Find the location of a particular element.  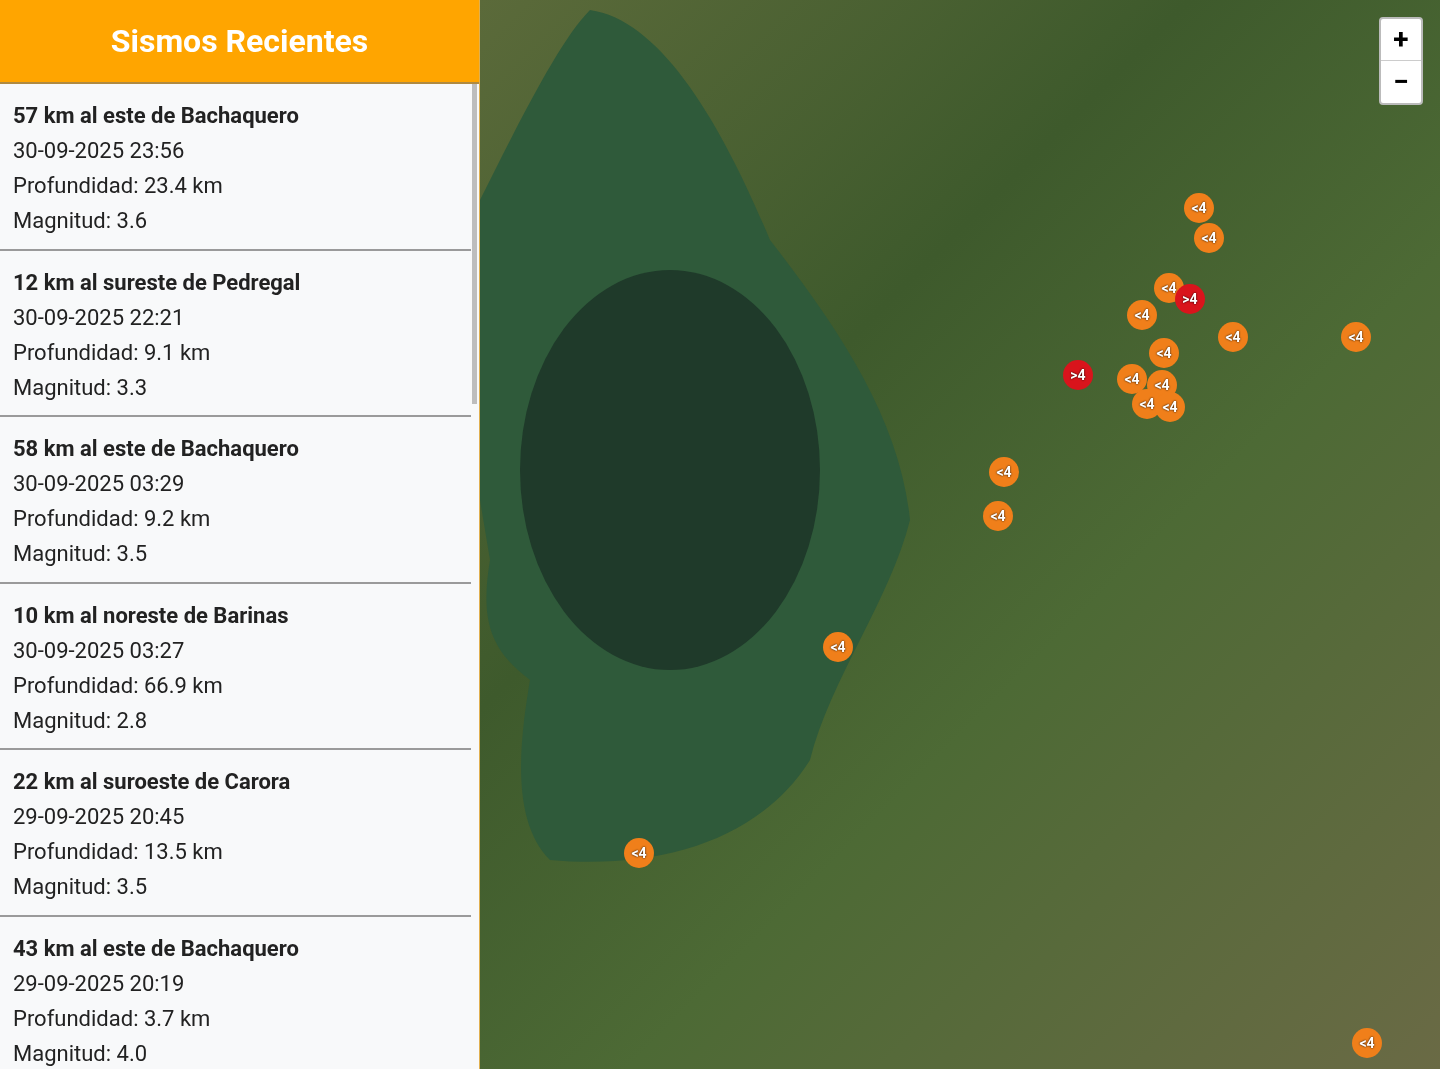

event-depth: Profundidad: 9.1 km is located at coordinates (112, 352).